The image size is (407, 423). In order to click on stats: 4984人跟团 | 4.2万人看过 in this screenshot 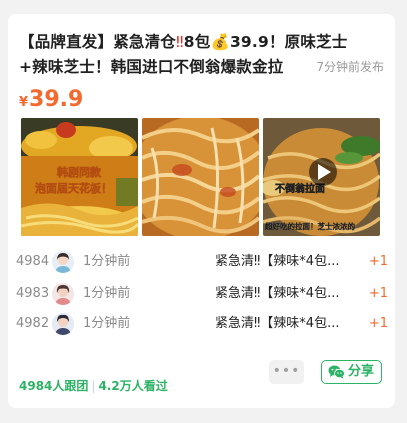, I will do `click(93, 386)`.